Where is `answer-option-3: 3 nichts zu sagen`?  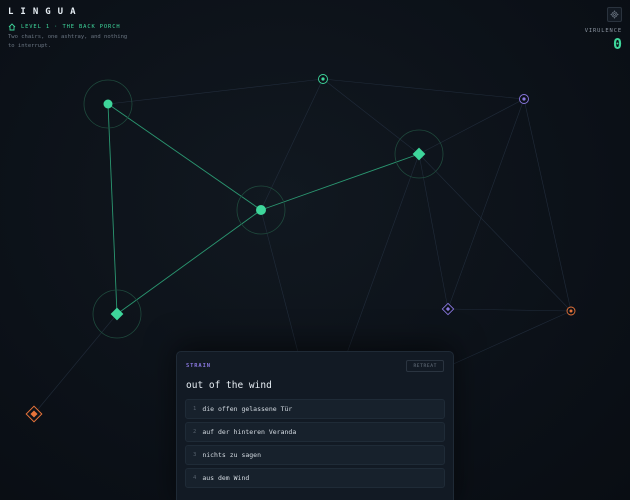 answer-option-3: 3 nichts zu sagen is located at coordinates (315, 455).